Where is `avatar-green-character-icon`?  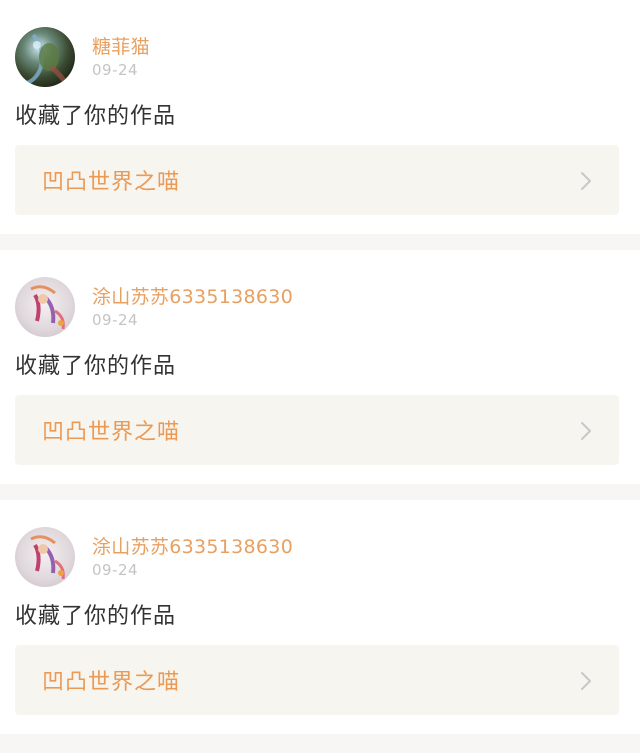
avatar-green-character-icon is located at coordinates (45, 57).